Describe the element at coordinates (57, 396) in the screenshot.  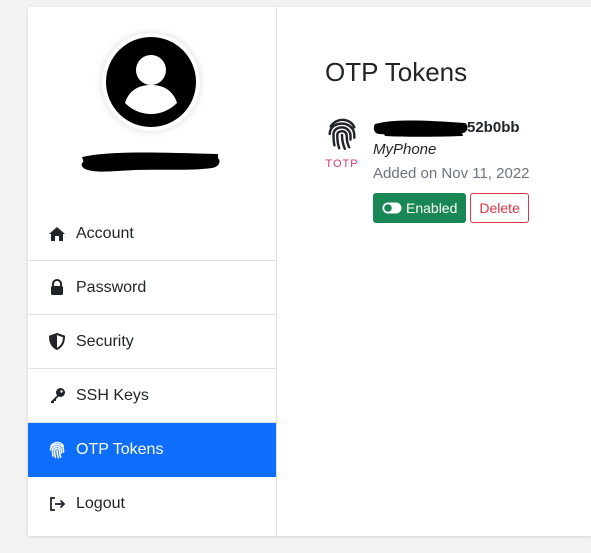
I see `key-icon` at that location.